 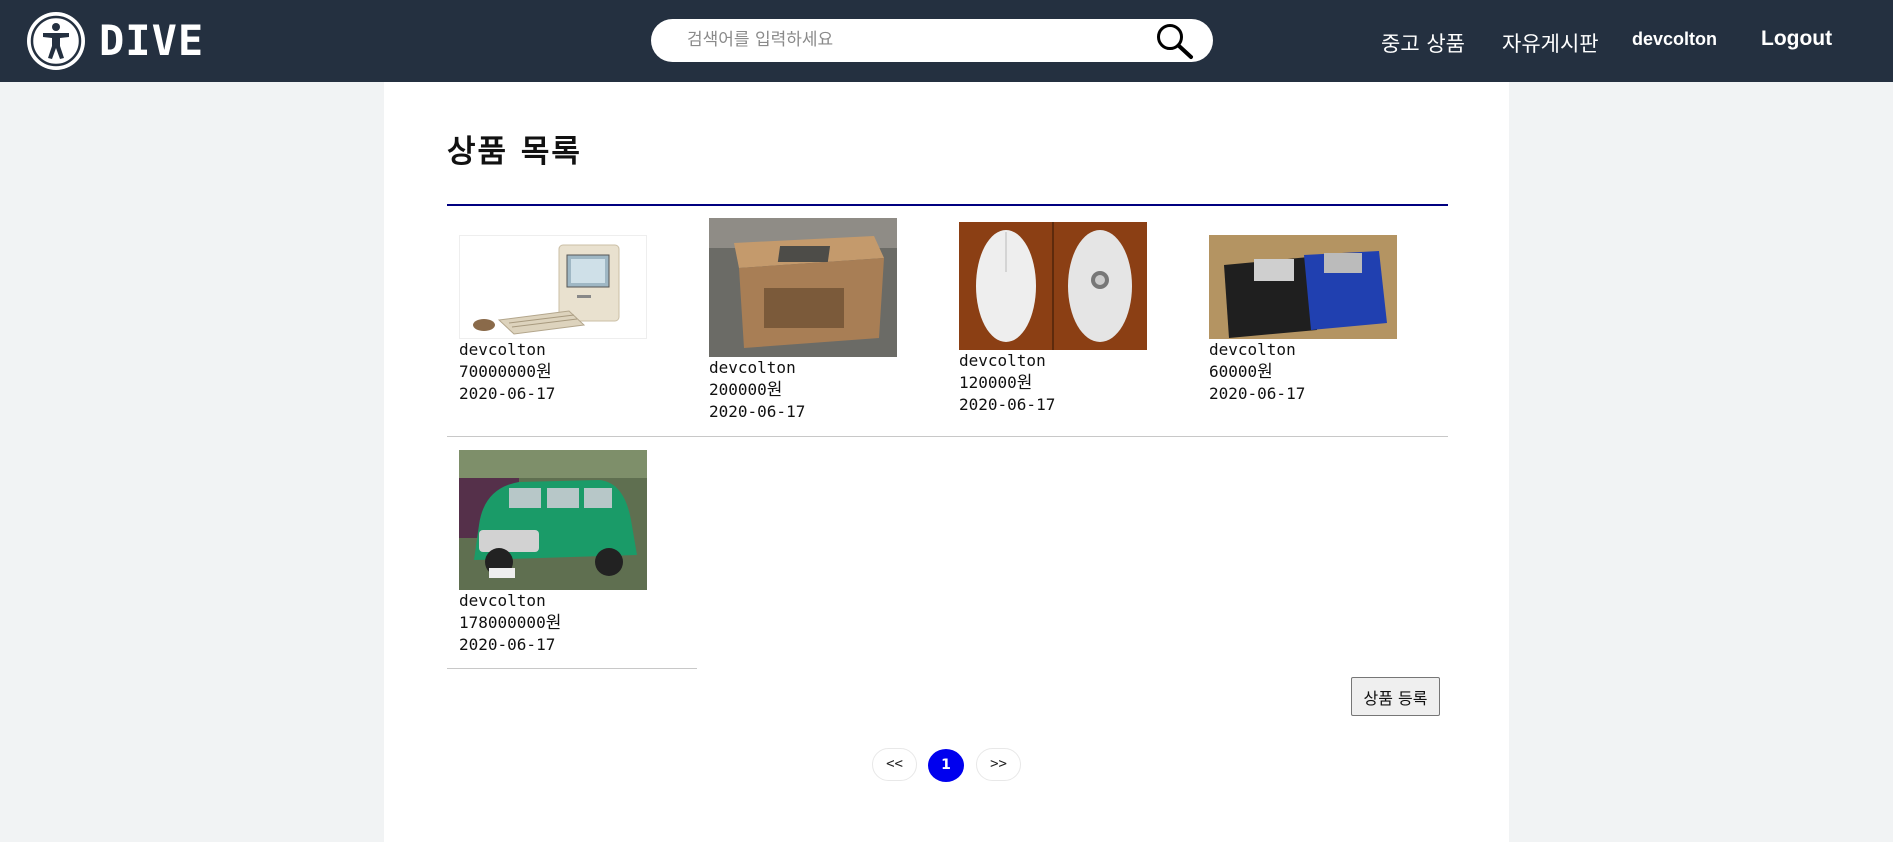 I want to click on product-image-mouse, so click(x=1053, y=286).